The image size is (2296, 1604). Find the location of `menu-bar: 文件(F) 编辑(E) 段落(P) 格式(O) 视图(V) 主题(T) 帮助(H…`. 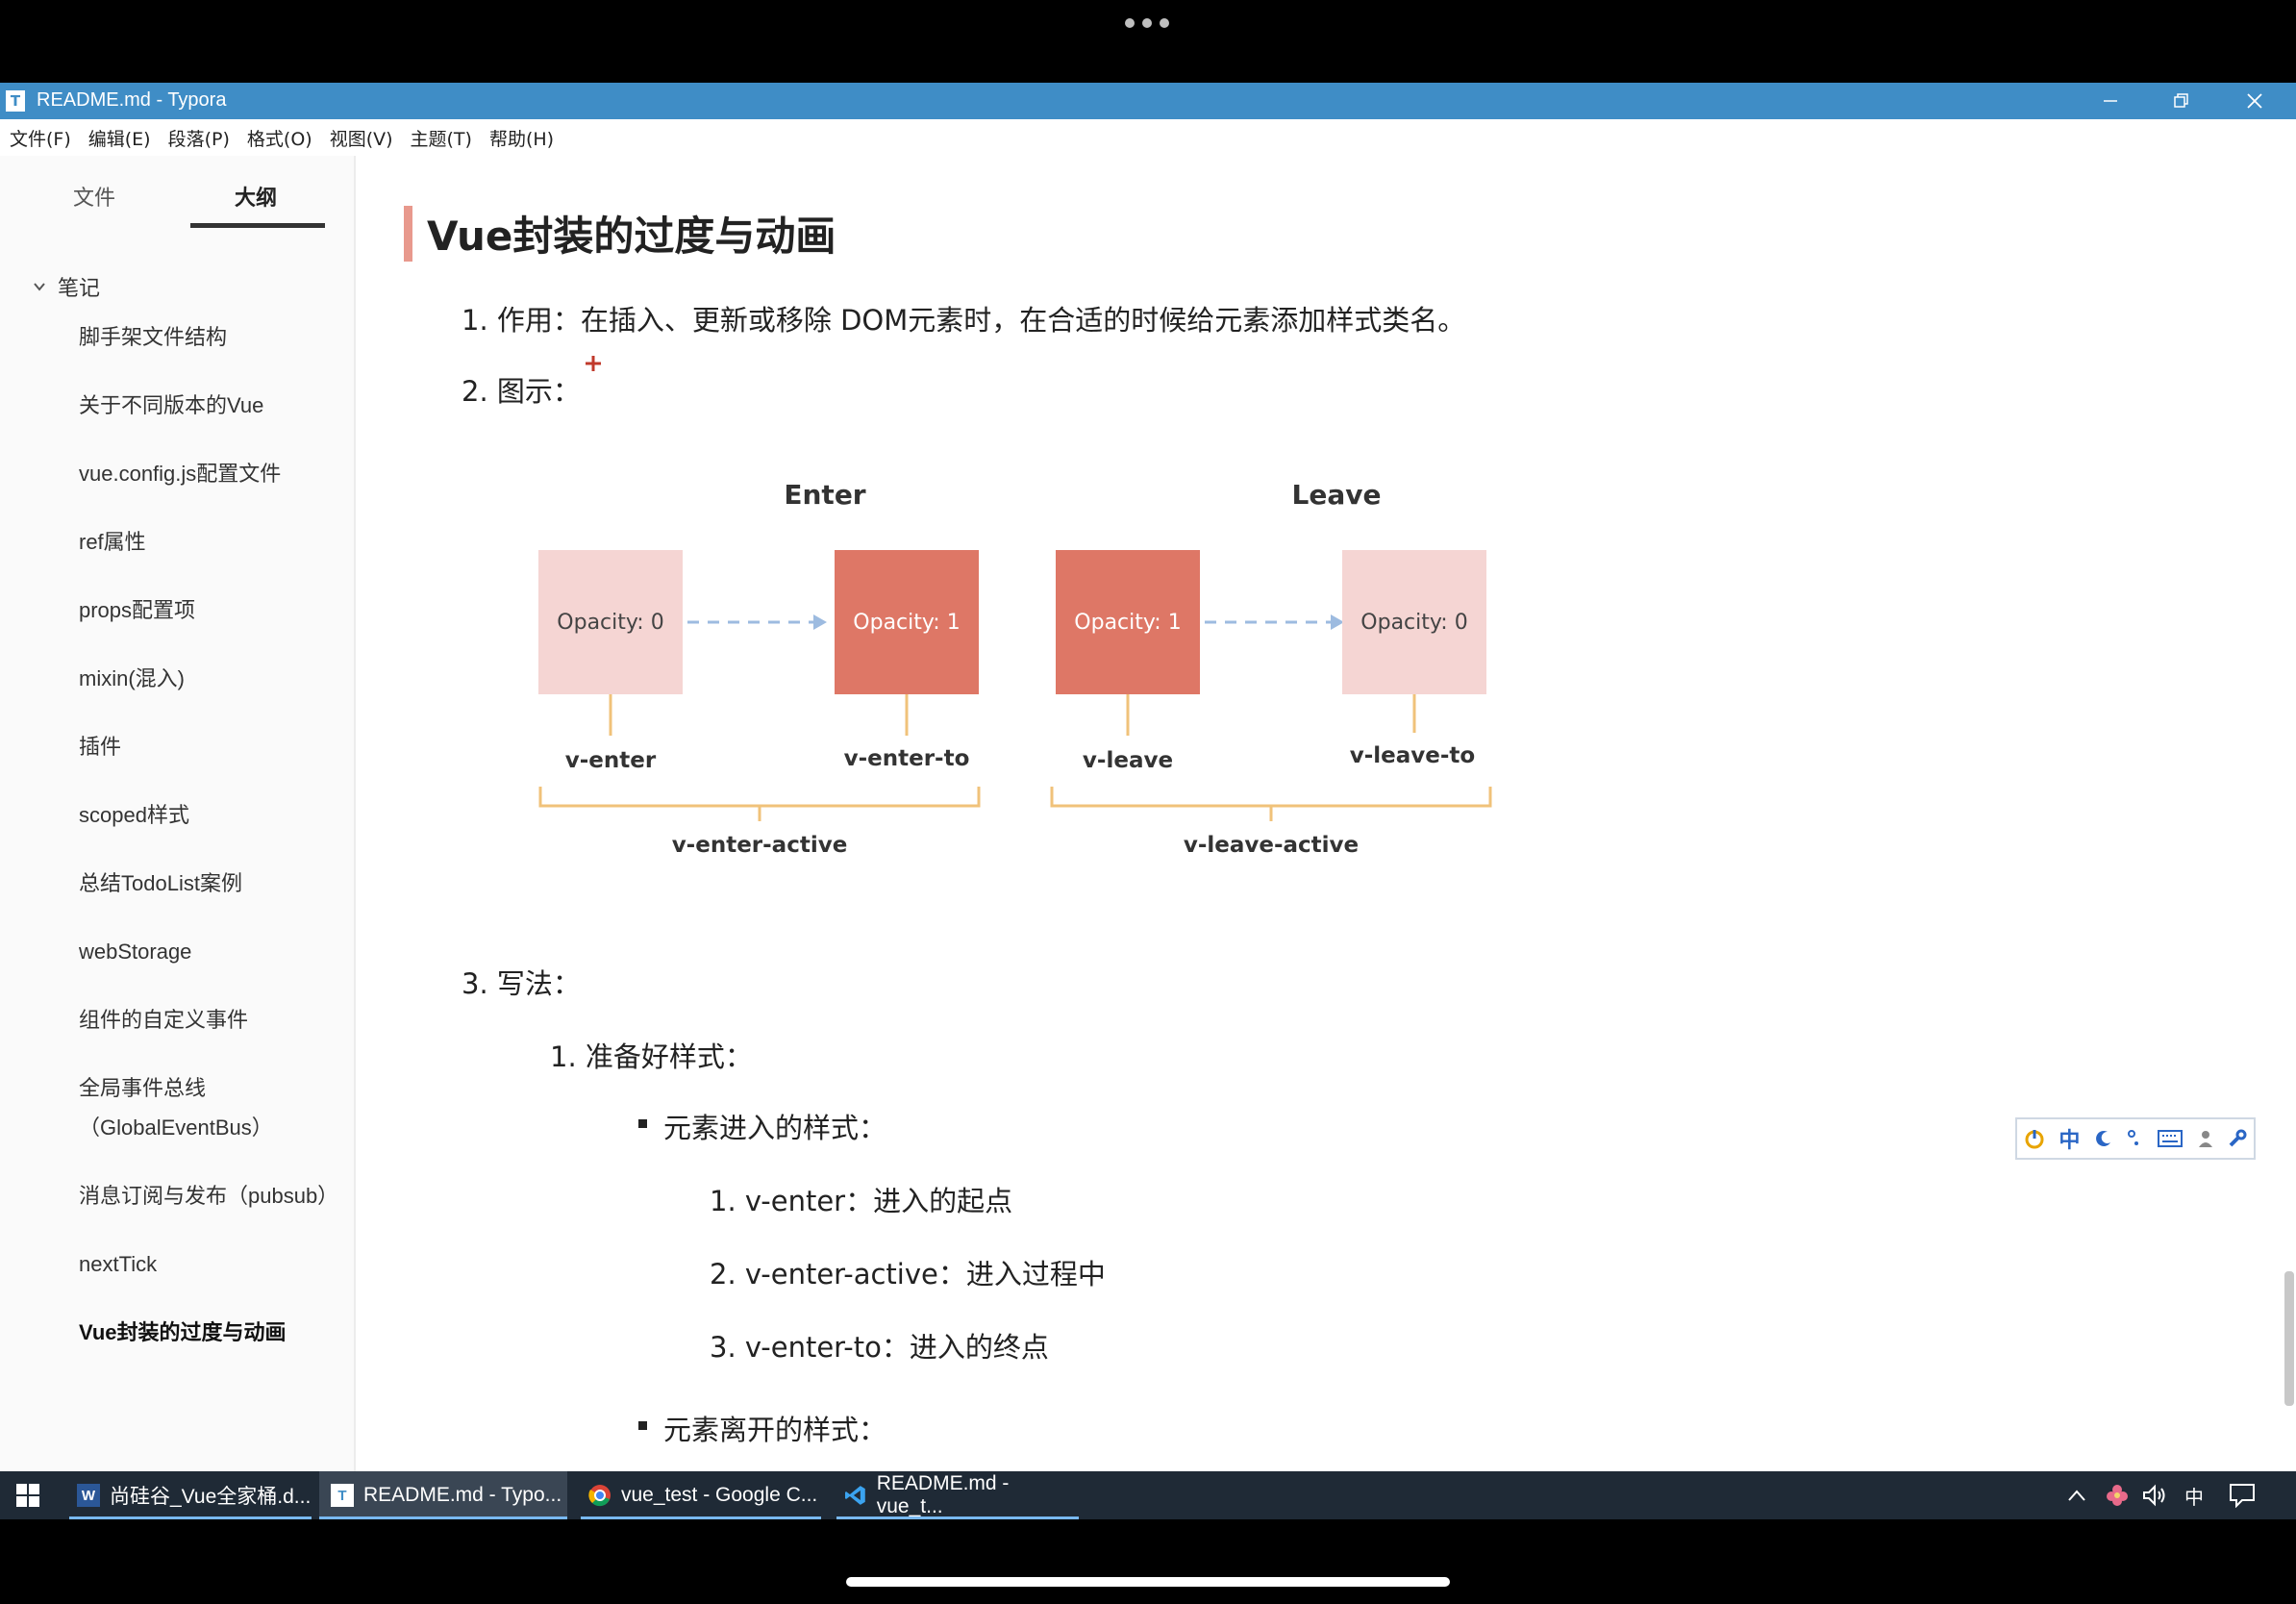

menu-bar: 文件(F) 编辑(E) 段落(P) 格式(O) 视图(V) 主题(T) 帮助(H… is located at coordinates (1148, 137).